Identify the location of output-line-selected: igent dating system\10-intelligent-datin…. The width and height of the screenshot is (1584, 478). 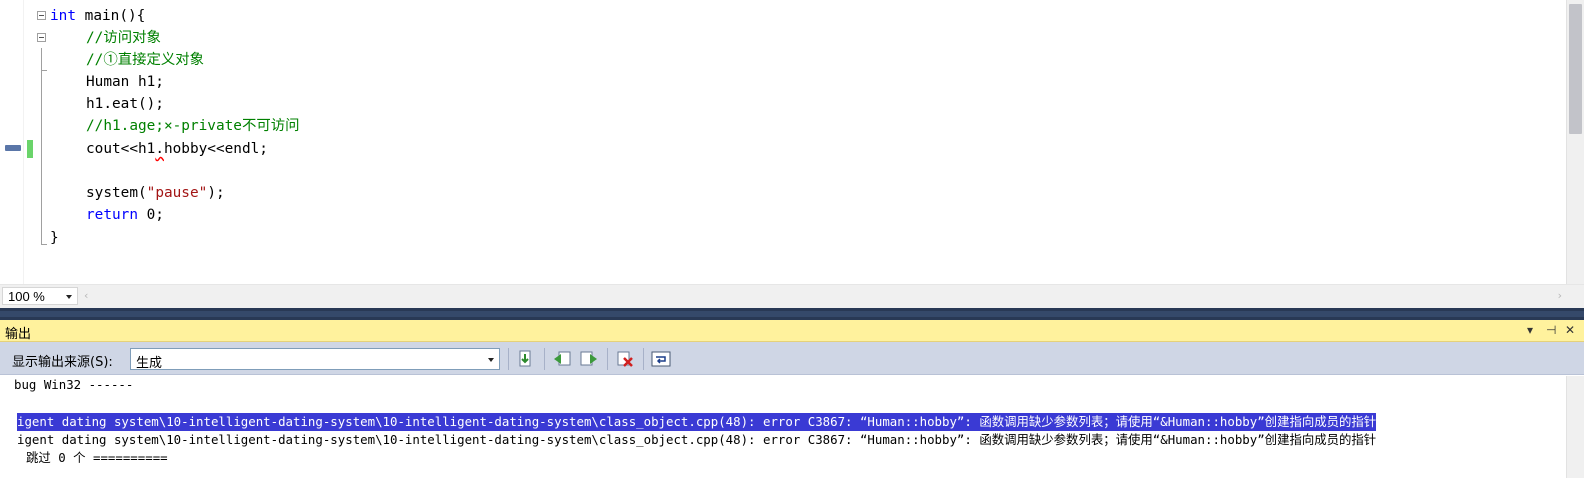
(697, 422).